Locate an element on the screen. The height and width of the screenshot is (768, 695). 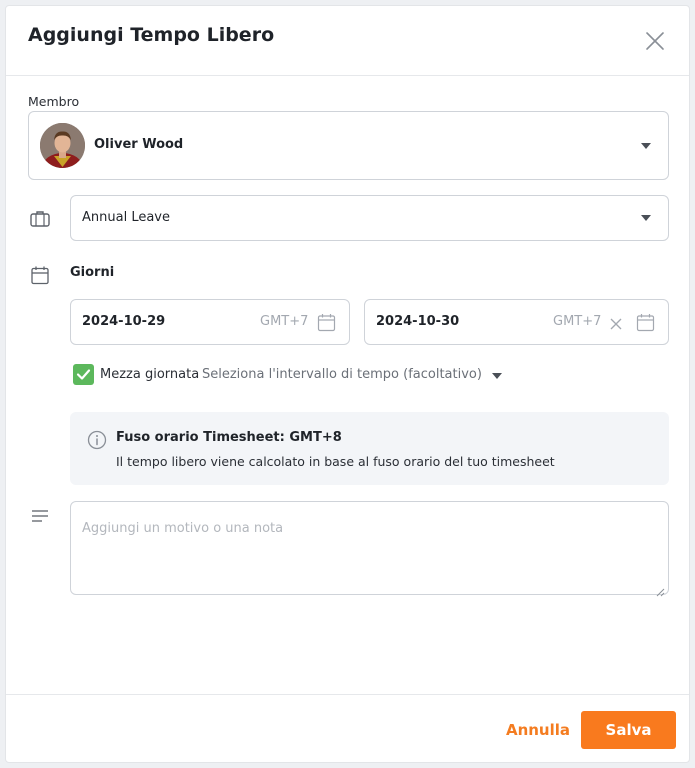
start-timezone: GMT+7 is located at coordinates (284, 321).